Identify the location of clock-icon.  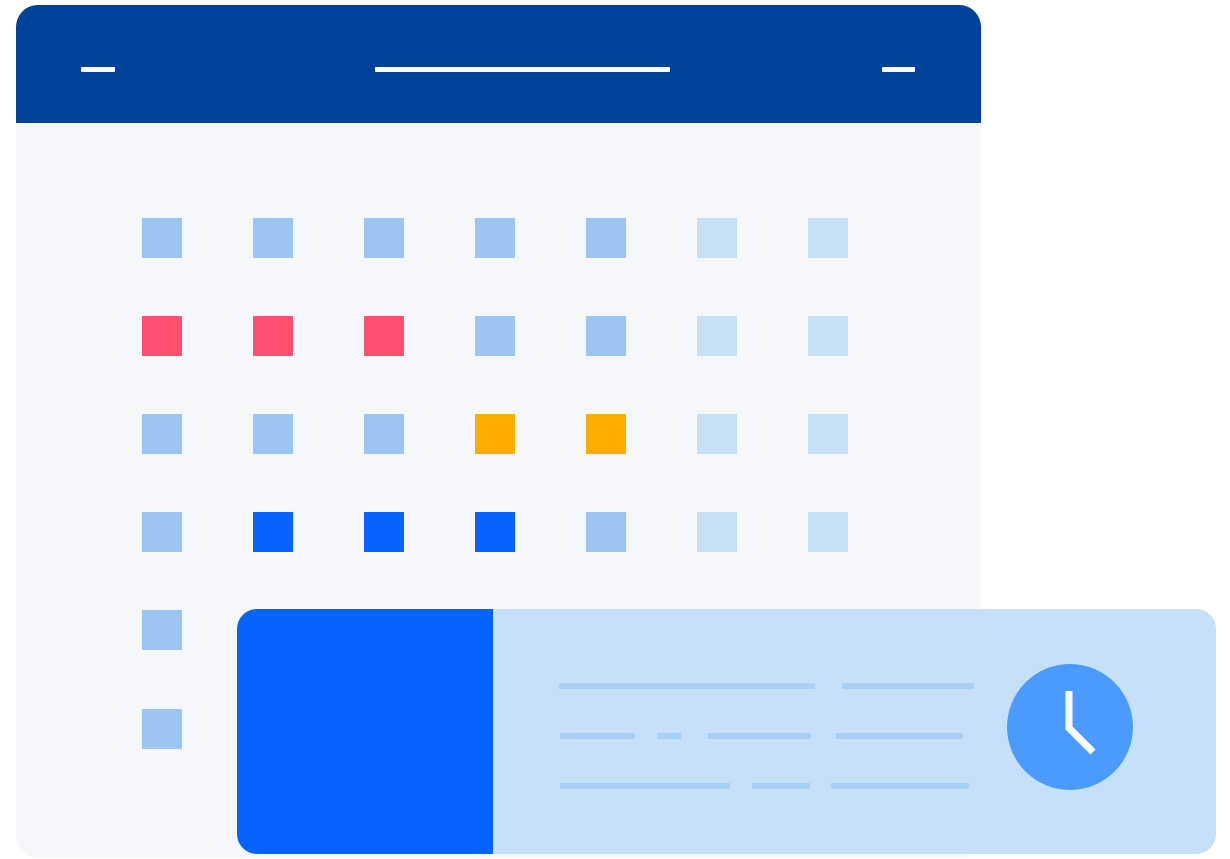
(1080, 723).